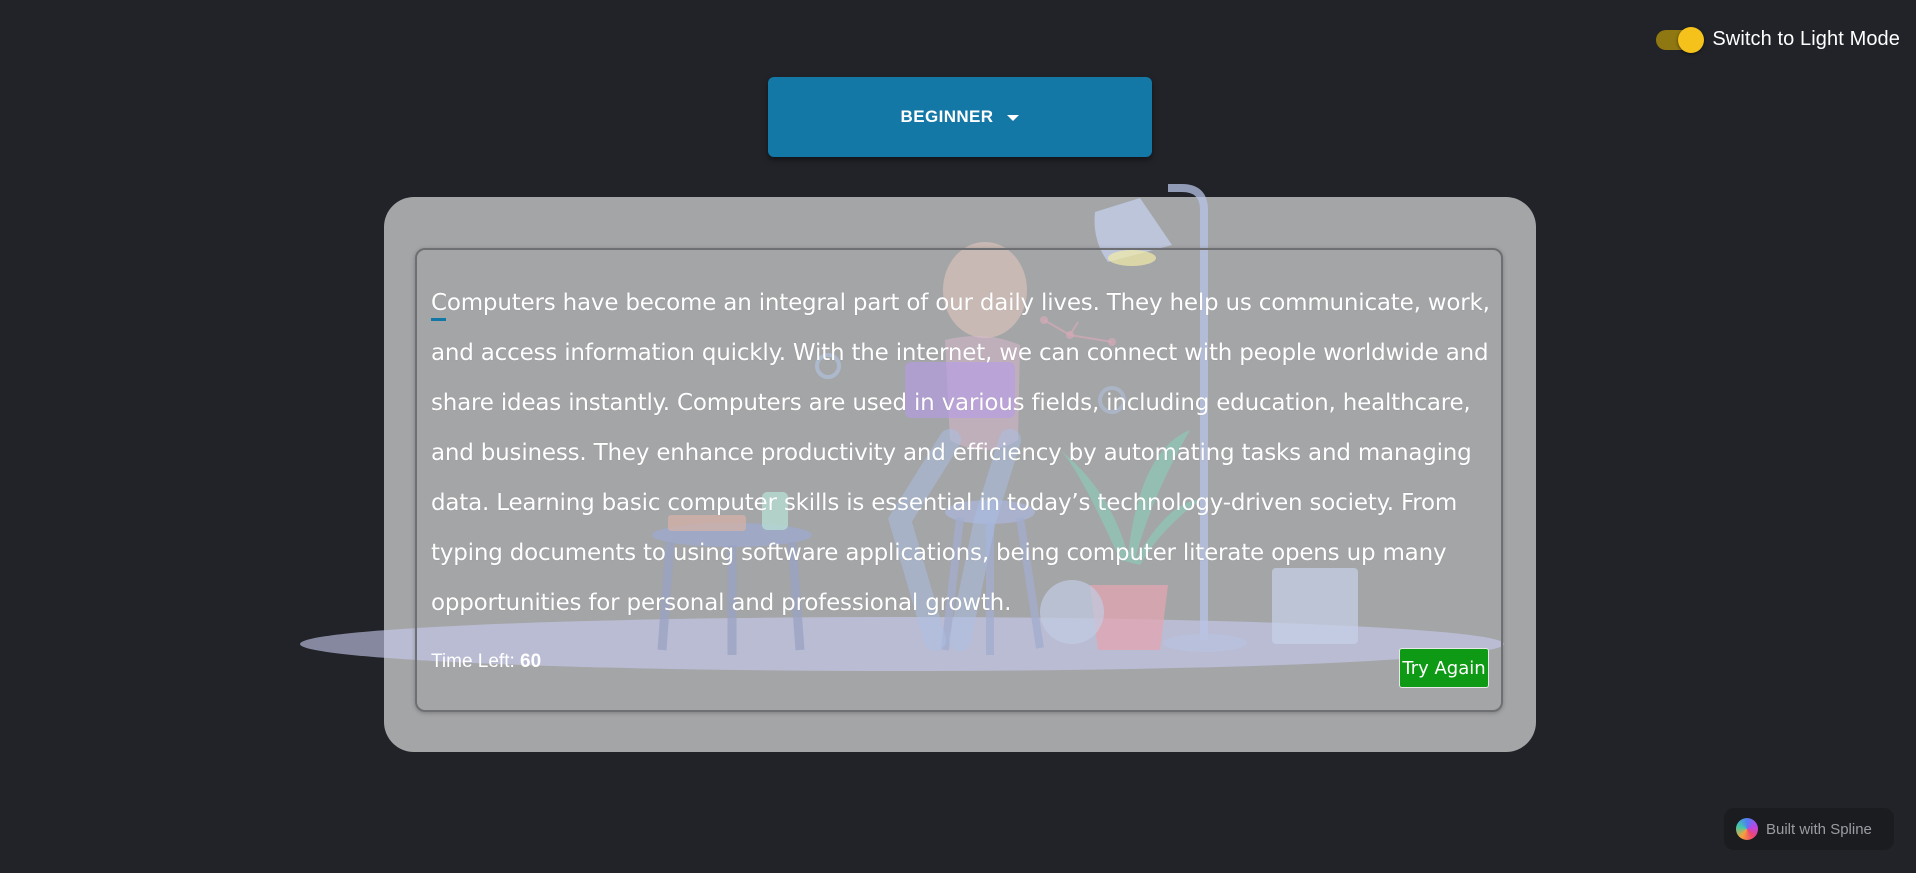 The image size is (1916, 873). I want to click on spline-badge: Built with Spline, so click(1809, 829).